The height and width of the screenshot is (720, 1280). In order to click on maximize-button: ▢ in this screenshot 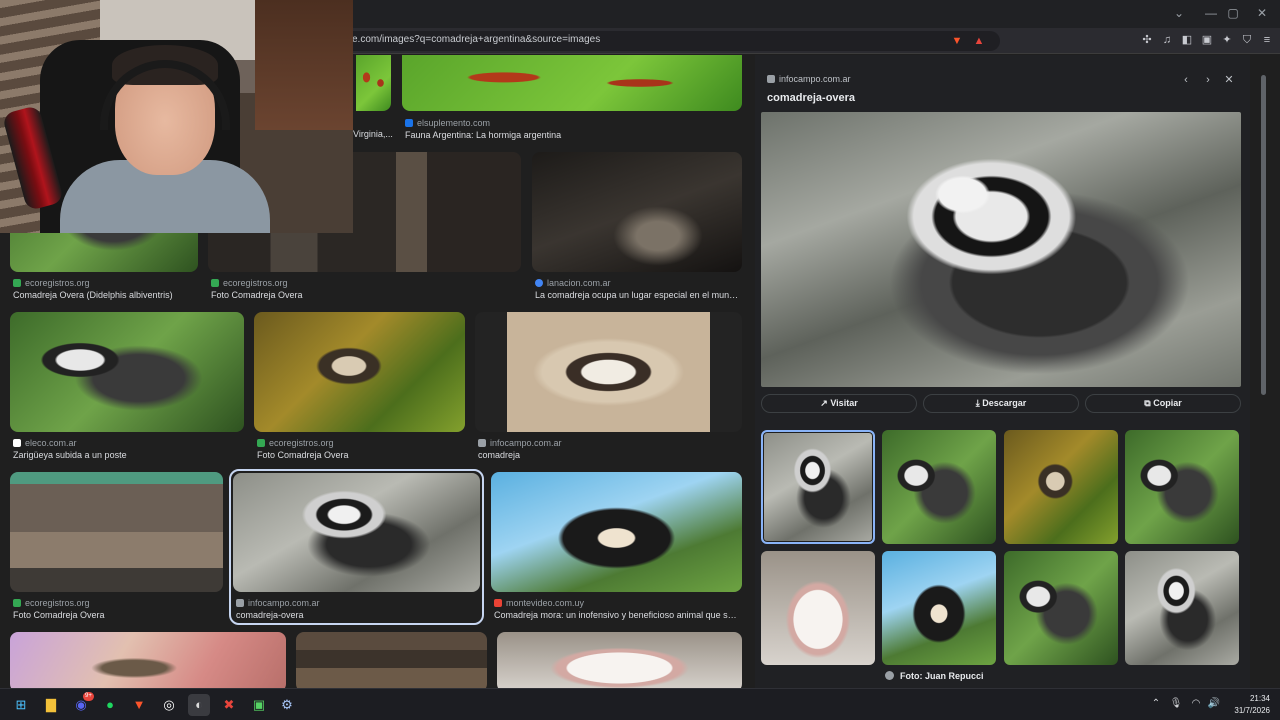, I will do `click(1233, 13)`.